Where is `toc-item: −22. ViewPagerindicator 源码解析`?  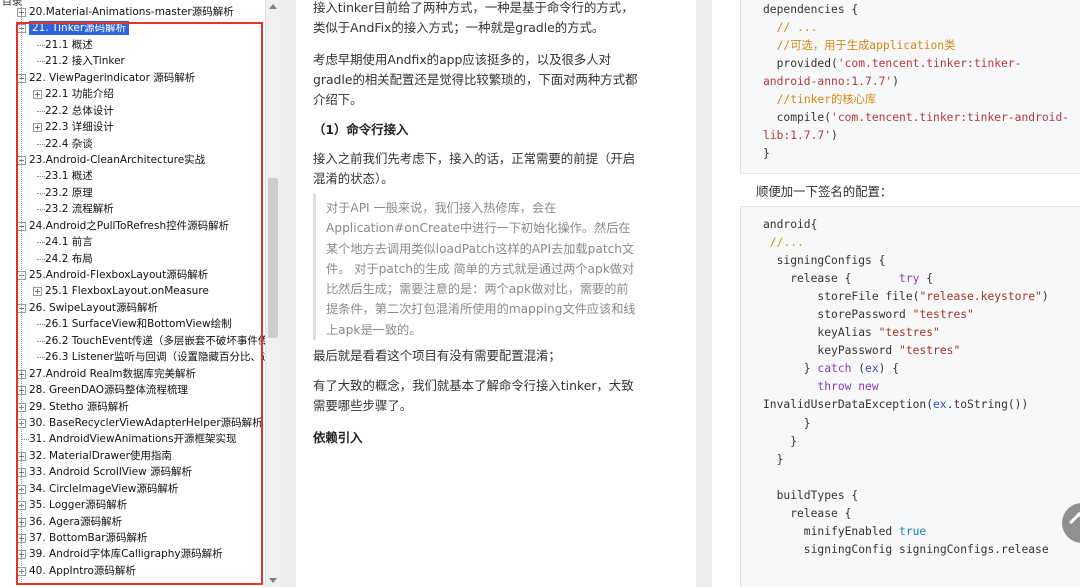 toc-item: −22. ViewPagerindicator 源码解析 is located at coordinates (133, 78).